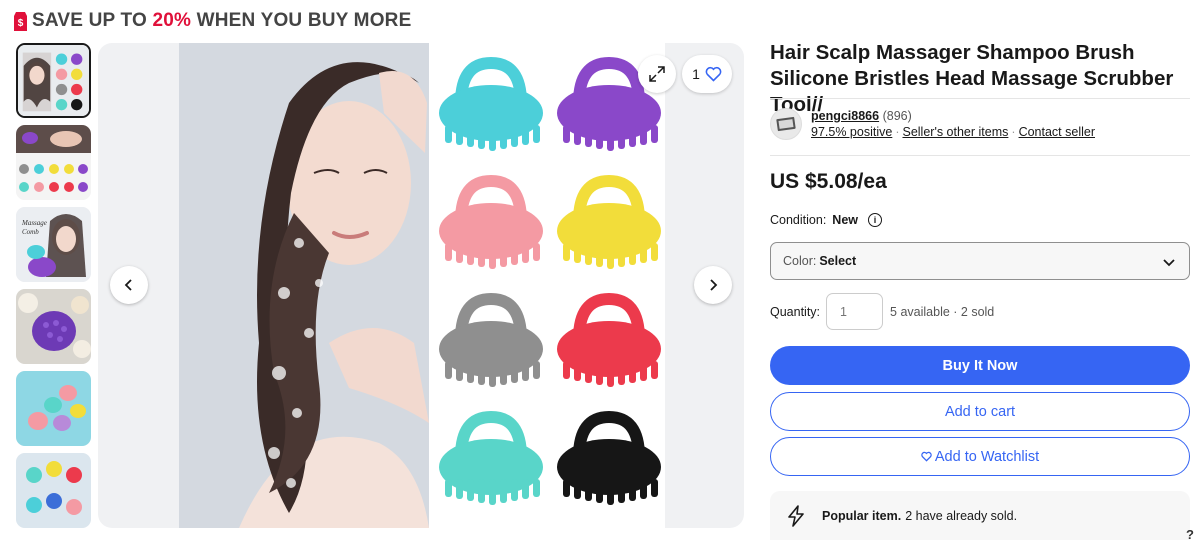 This screenshot has width=1200, height=540. I want to click on thumbnail-3: Massage Comb, so click(53, 244).